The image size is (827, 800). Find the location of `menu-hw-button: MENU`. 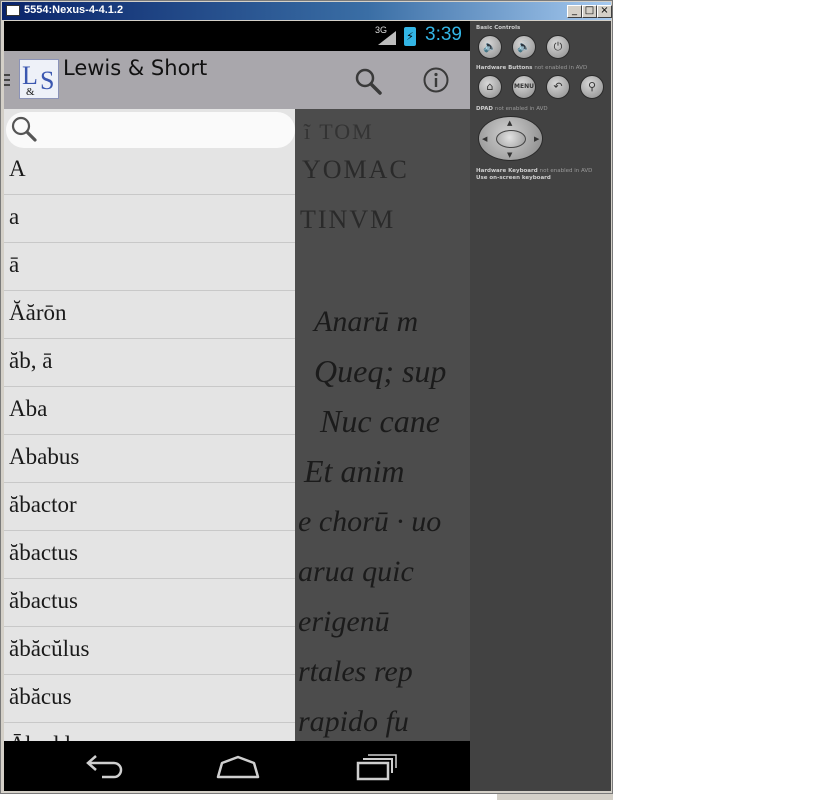

menu-hw-button: MENU is located at coordinates (524, 87).